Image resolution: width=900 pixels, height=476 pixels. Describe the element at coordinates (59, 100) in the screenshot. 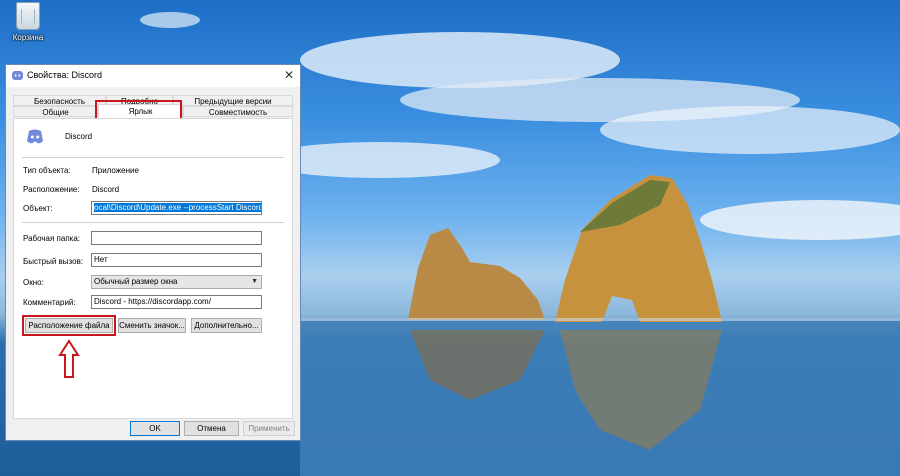

I see `tab-security: Безопасность` at that location.